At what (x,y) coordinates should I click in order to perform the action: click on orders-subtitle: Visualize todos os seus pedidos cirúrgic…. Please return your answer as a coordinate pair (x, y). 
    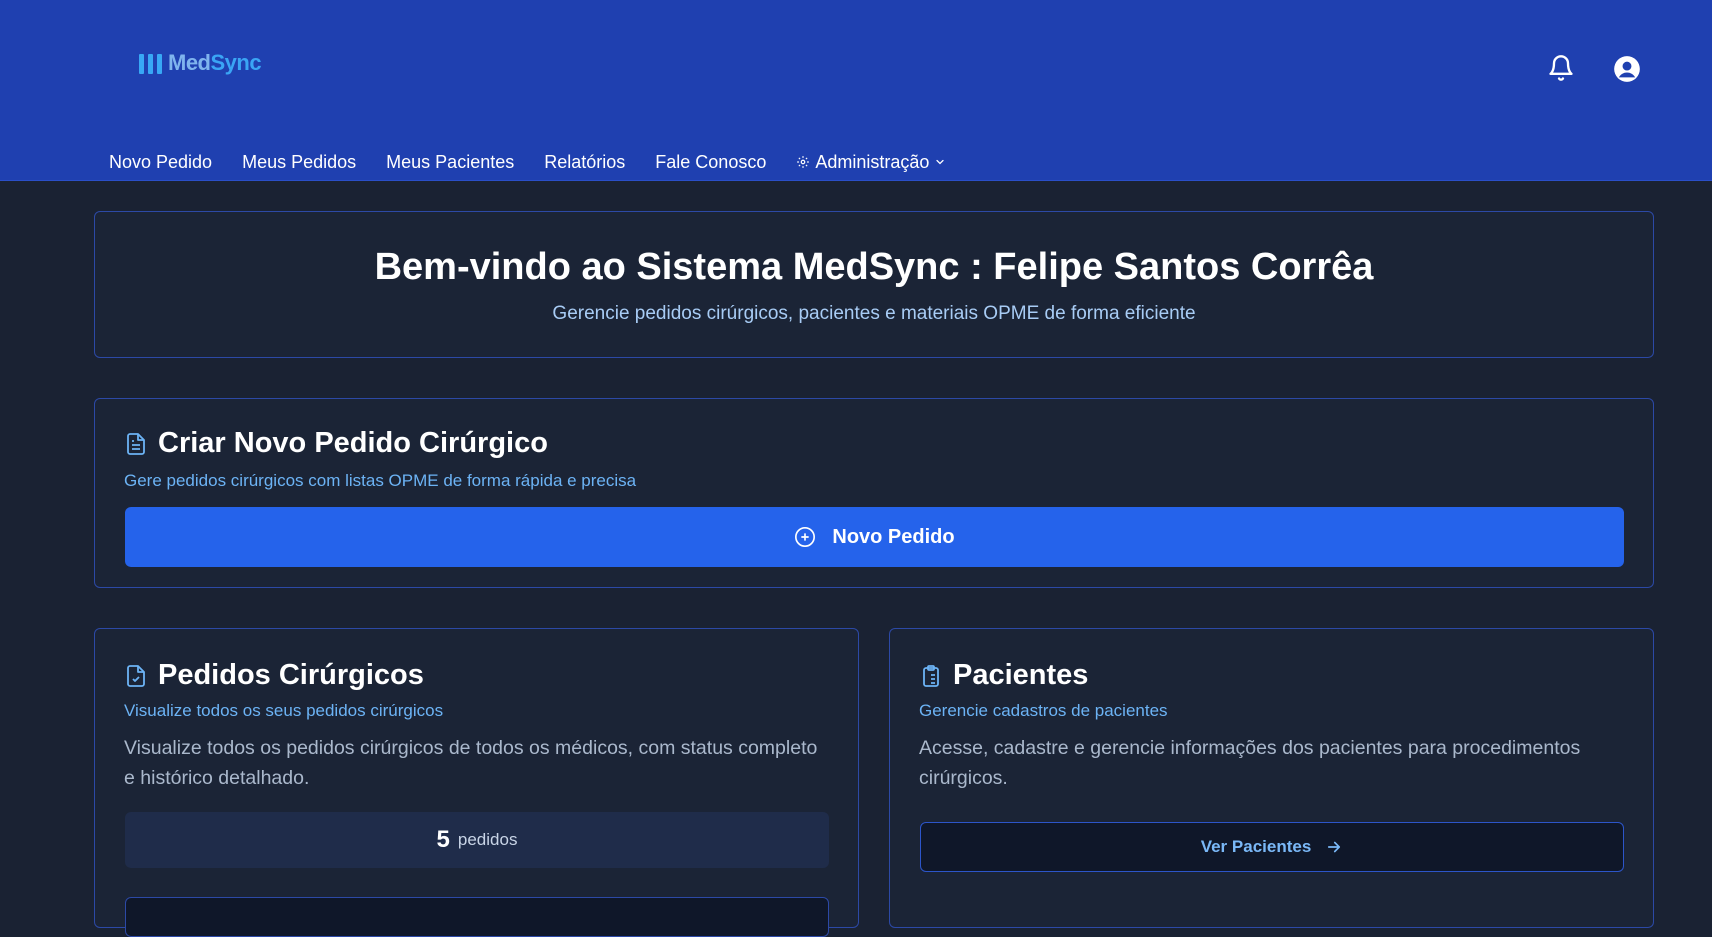
    Looking at the image, I should click on (284, 710).